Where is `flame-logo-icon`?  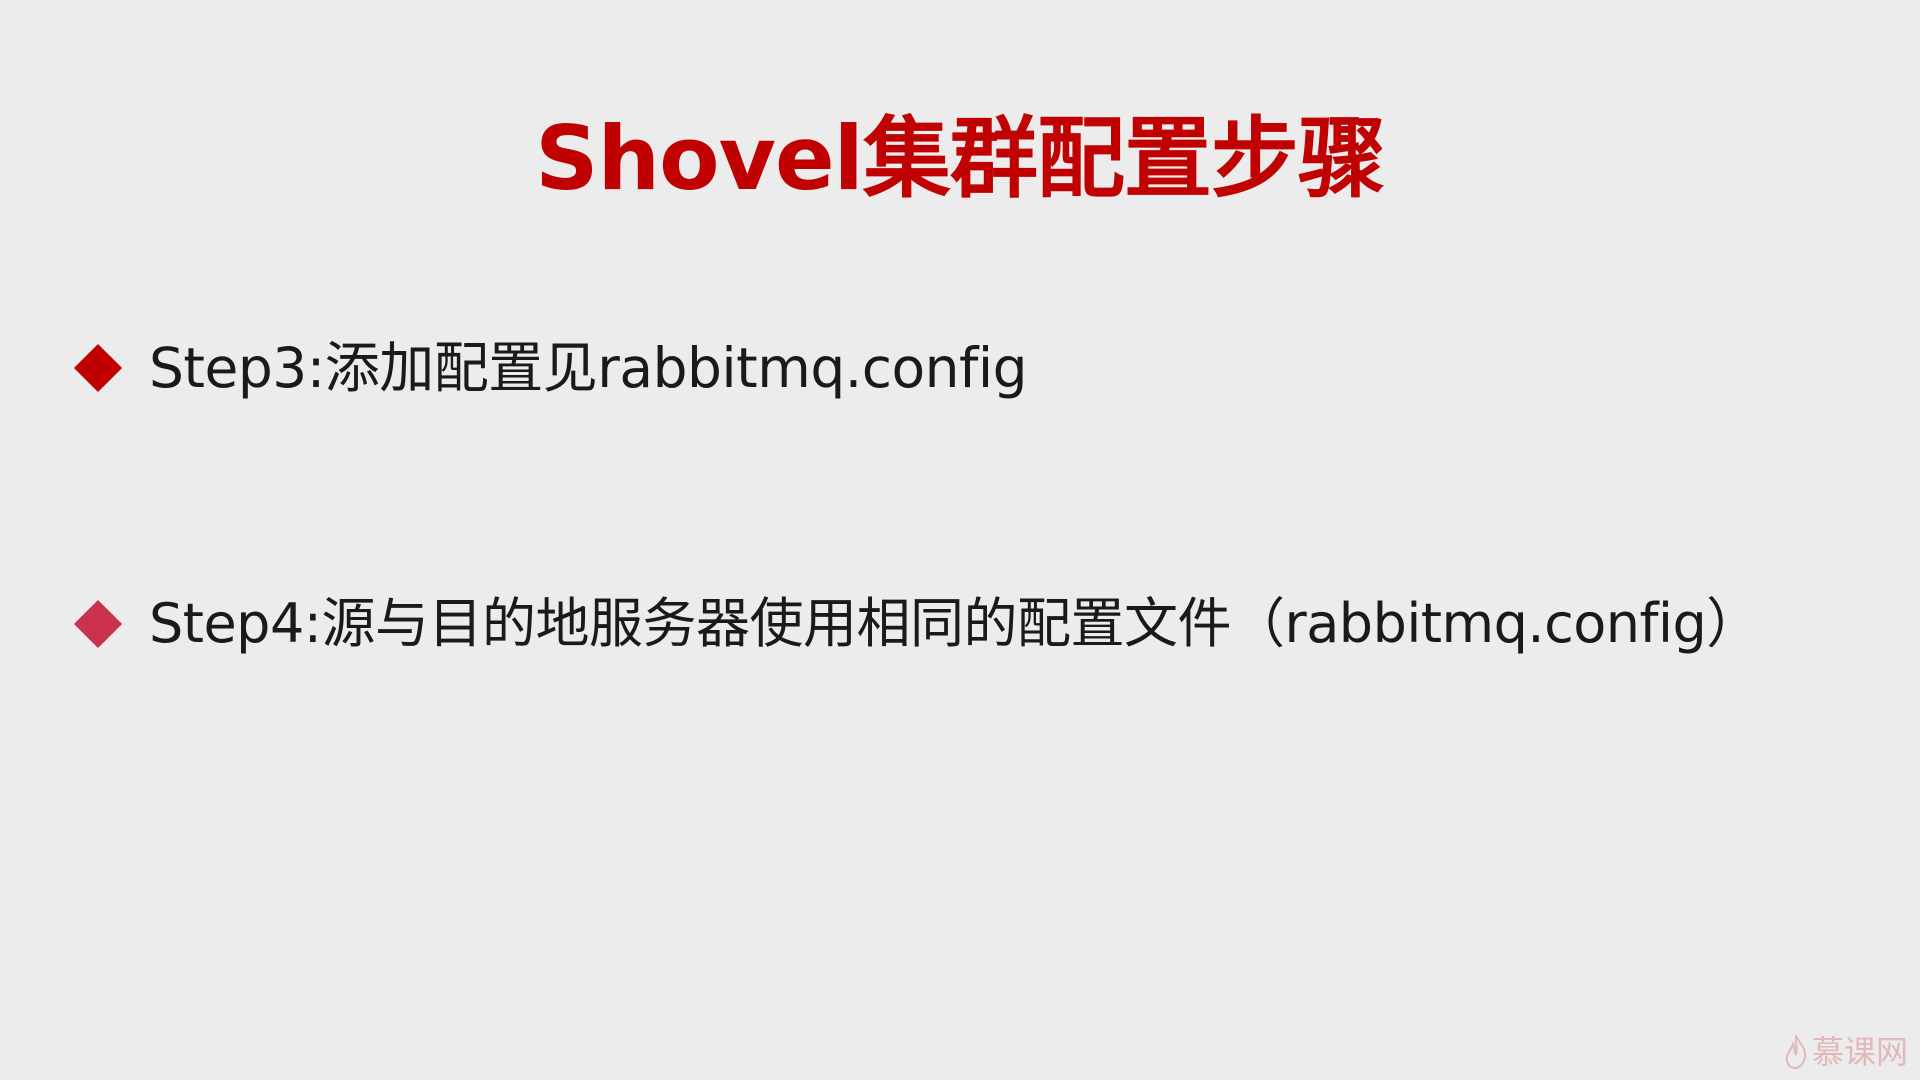 flame-logo-icon is located at coordinates (1796, 1052).